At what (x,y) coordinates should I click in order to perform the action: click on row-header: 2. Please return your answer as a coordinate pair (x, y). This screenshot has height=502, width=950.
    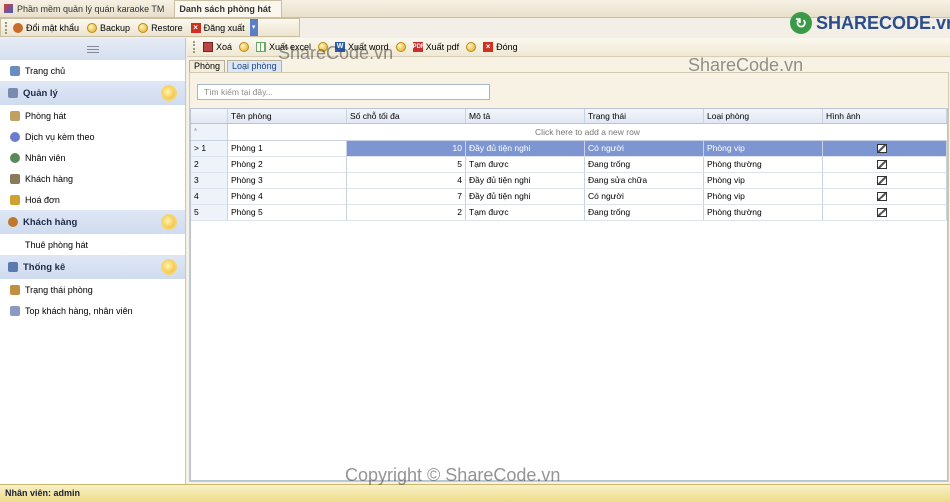
    Looking at the image, I should click on (209, 164).